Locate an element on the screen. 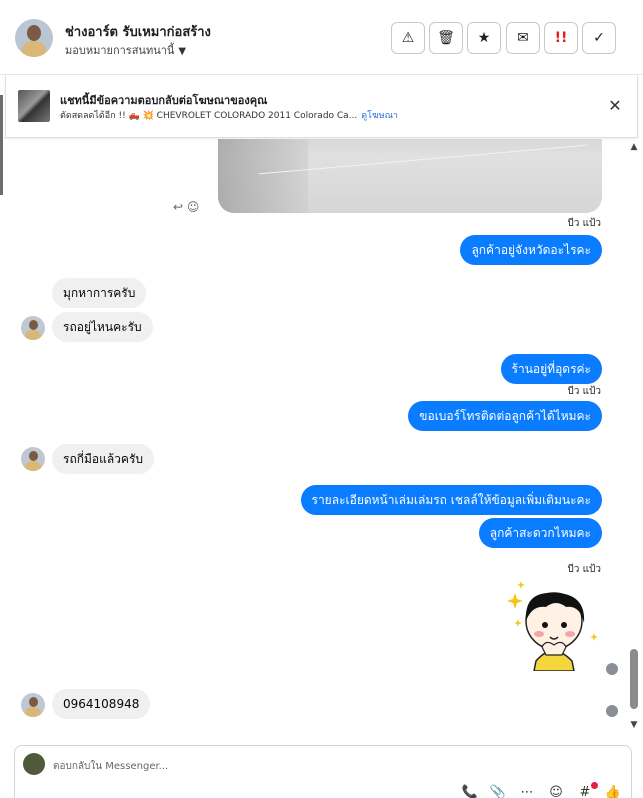 The image size is (643, 798). reply-input is located at coordinates (253, 766).